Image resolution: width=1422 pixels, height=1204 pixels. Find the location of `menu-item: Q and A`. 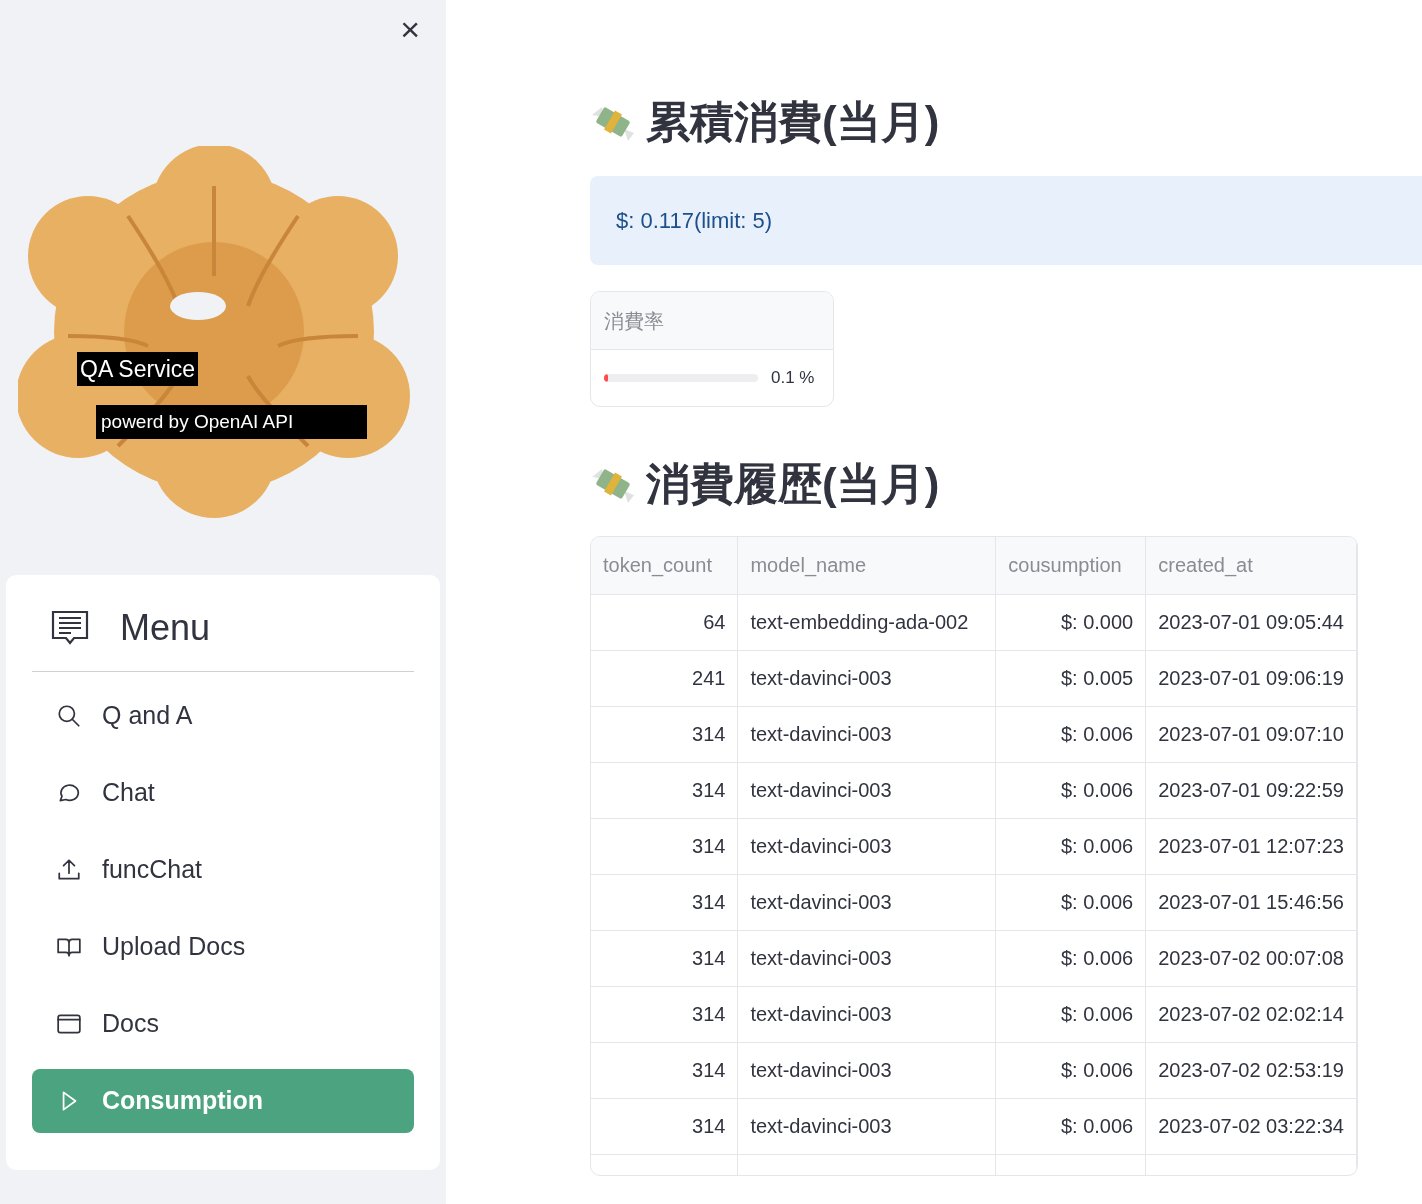

menu-item: Q and A is located at coordinates (223, 716).